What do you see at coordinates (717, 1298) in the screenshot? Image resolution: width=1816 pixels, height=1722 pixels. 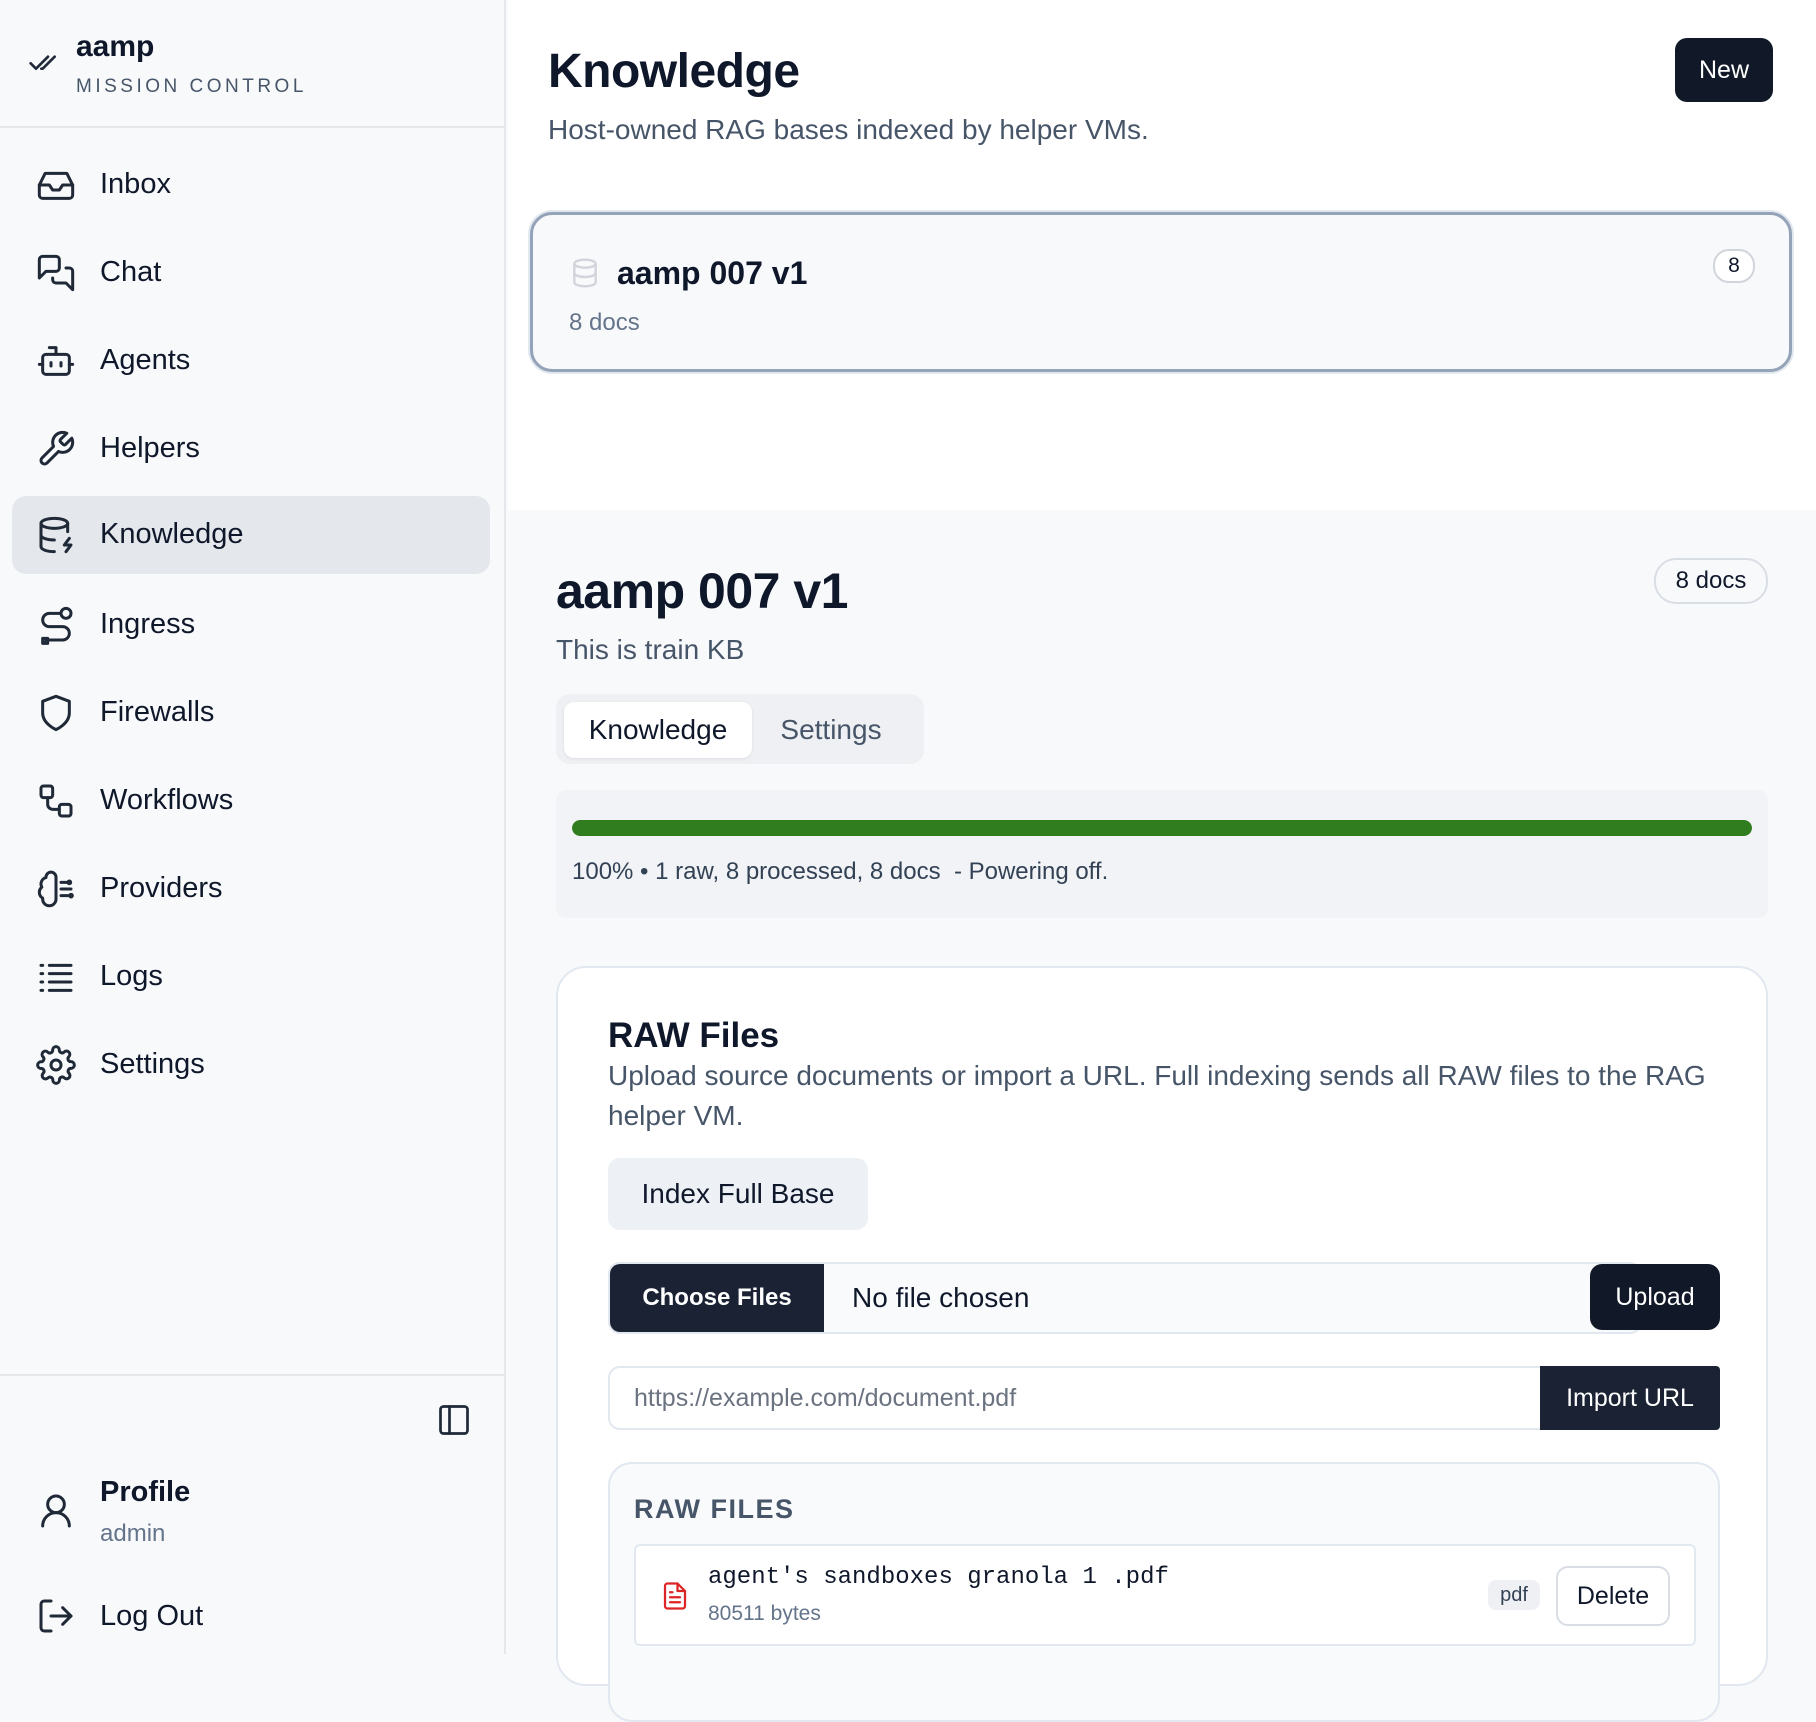 I see `choose-files-button: Choose Files` at bounding box center [717, 1298].